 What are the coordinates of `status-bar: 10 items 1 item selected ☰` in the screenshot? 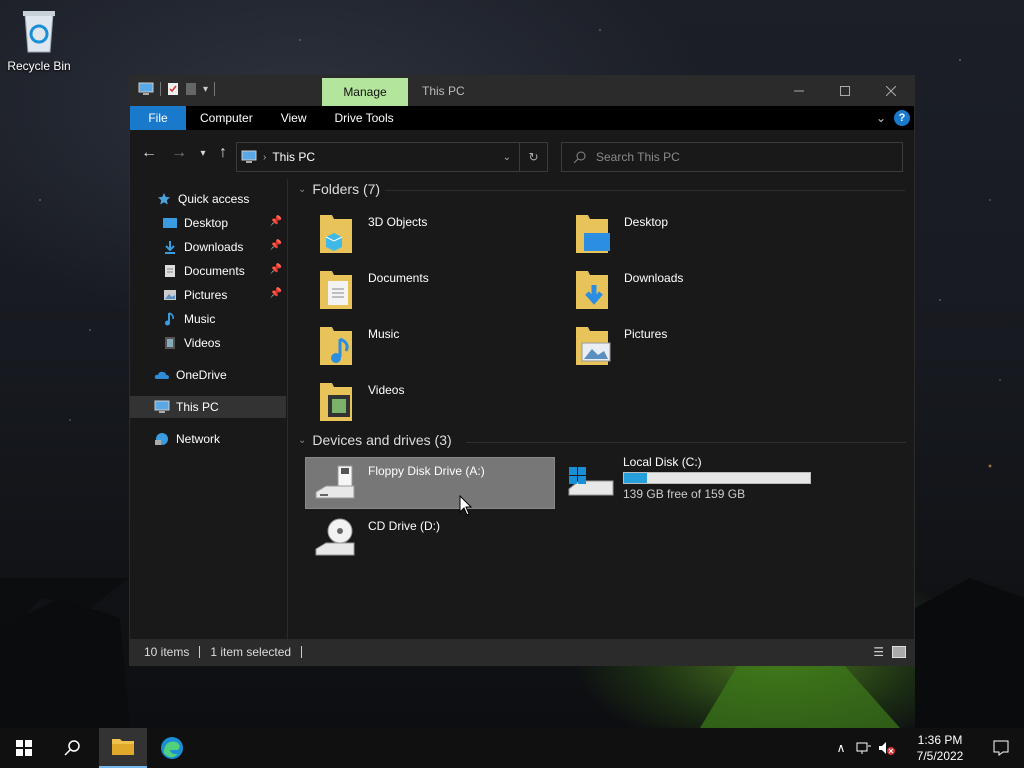 It's located at (522, 652).